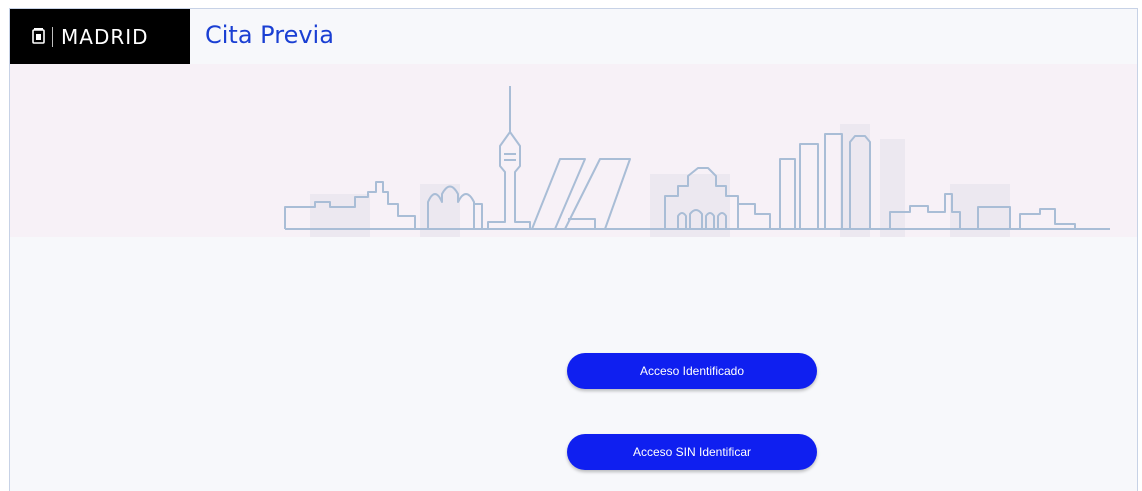 This screenshot has width=1142, height=491. What do you see at coordinates (52, 36) in the screenshot?
I see `logo-separator` at bounding box center [52, 36].